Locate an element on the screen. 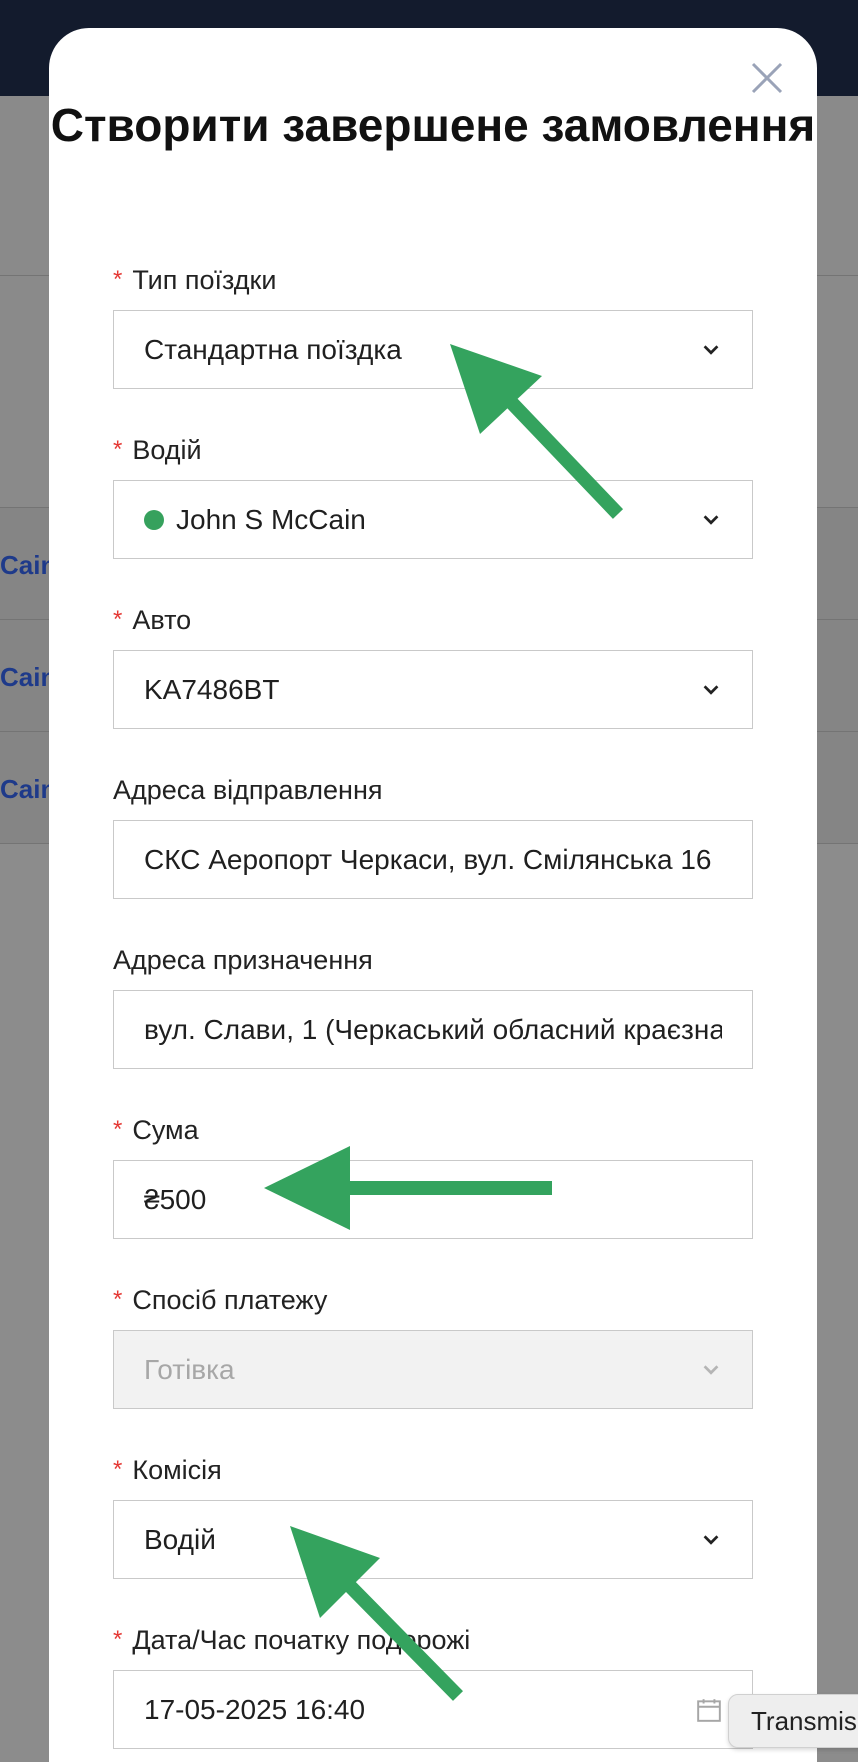 The height and width of the screenshot is (1762, 858). payment-method-label: * Спосіб платежу is located at coordinates (220, 1299).